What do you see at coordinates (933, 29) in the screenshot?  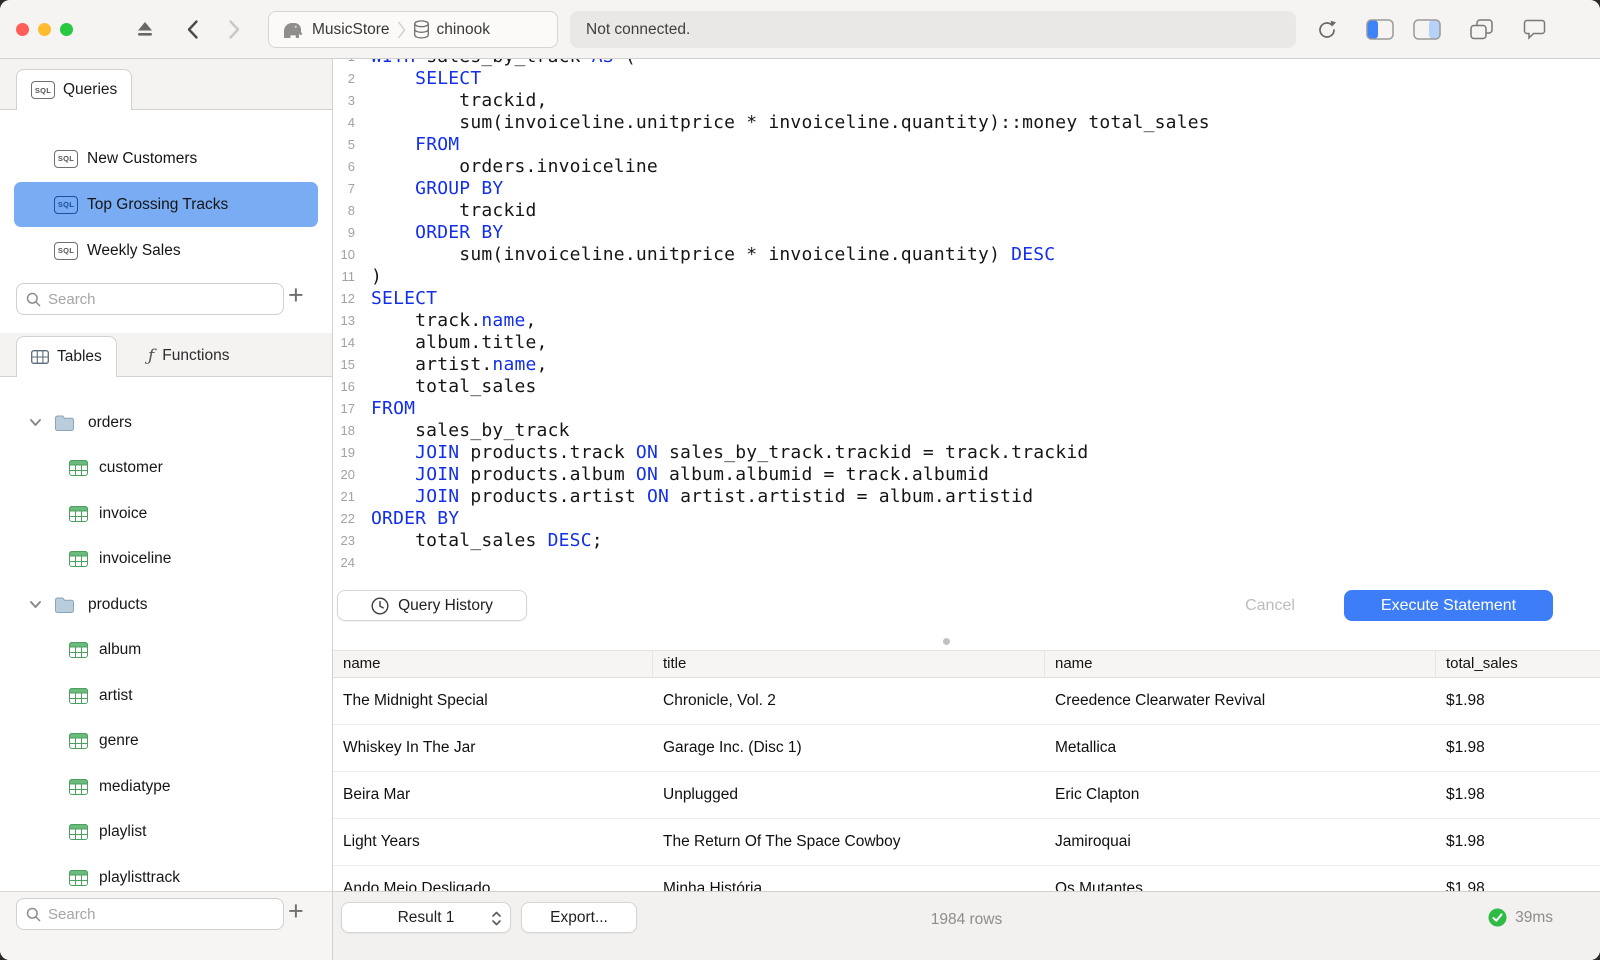 I see `connection-status: Not connected.` at bounding box center [933, 29].